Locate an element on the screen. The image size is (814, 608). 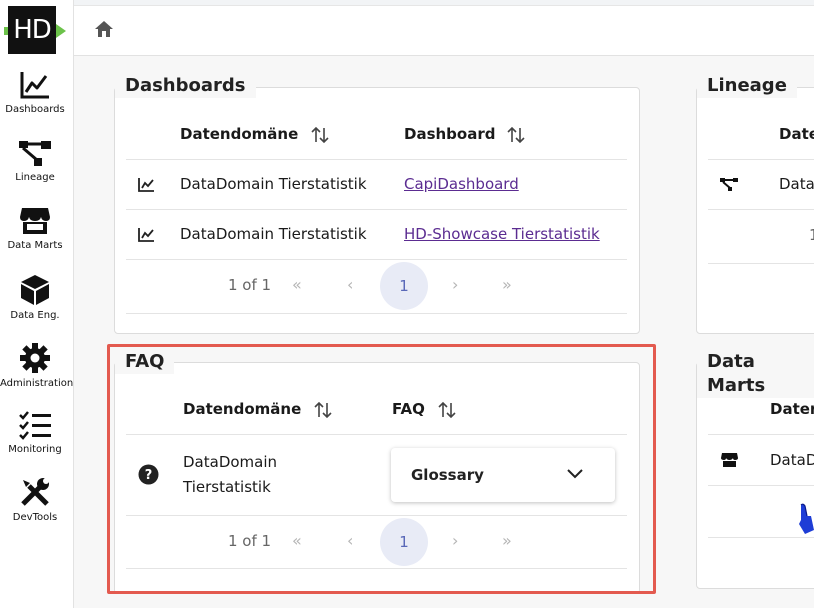
next-page-button: › is located at coordinates (455, 284).